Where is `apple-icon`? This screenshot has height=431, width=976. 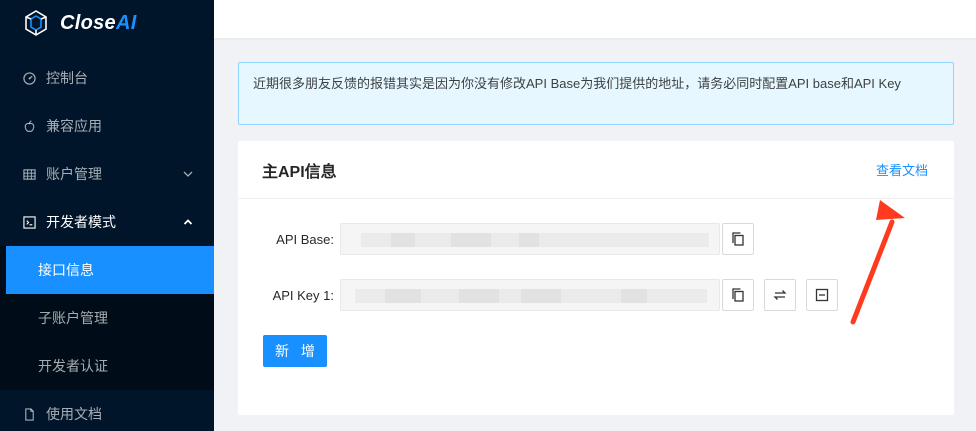
apple-icon is located at coordinates (29, 126).